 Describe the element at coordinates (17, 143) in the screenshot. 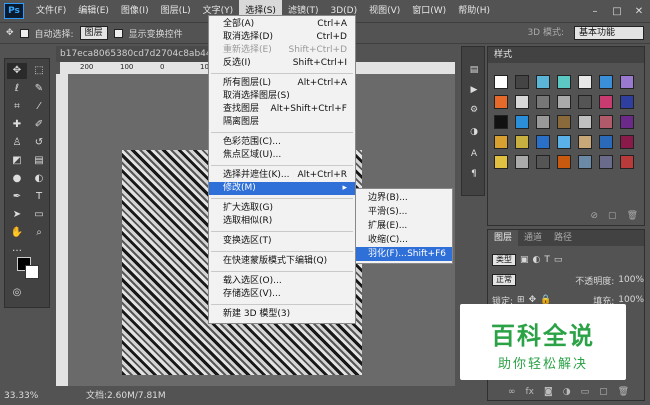

I see `stamp-tool-icon: ♙` at that location.